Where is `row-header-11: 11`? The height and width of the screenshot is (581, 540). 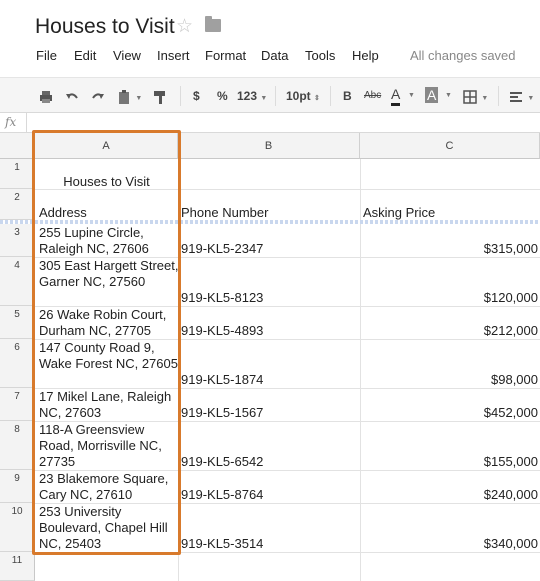
row-header-11: 11 is located at coordinates (17, 566).